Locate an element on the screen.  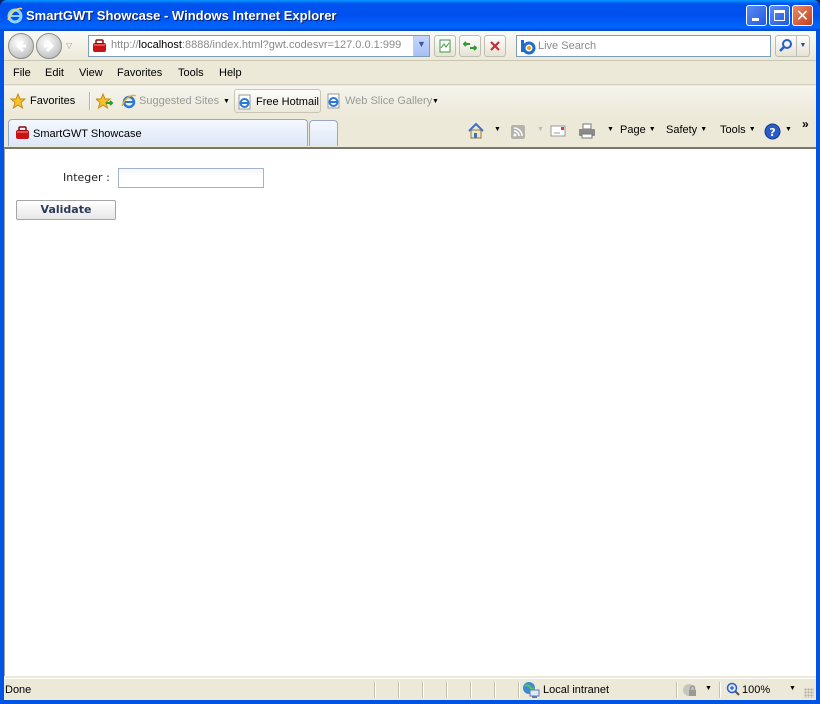
add-to-favorites-bar-button is located at coordinates (105, 101).